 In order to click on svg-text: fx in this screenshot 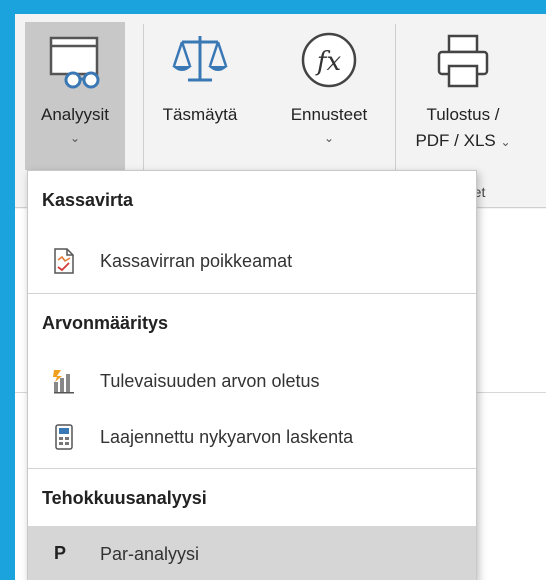, I will do `click(328, 62)`.